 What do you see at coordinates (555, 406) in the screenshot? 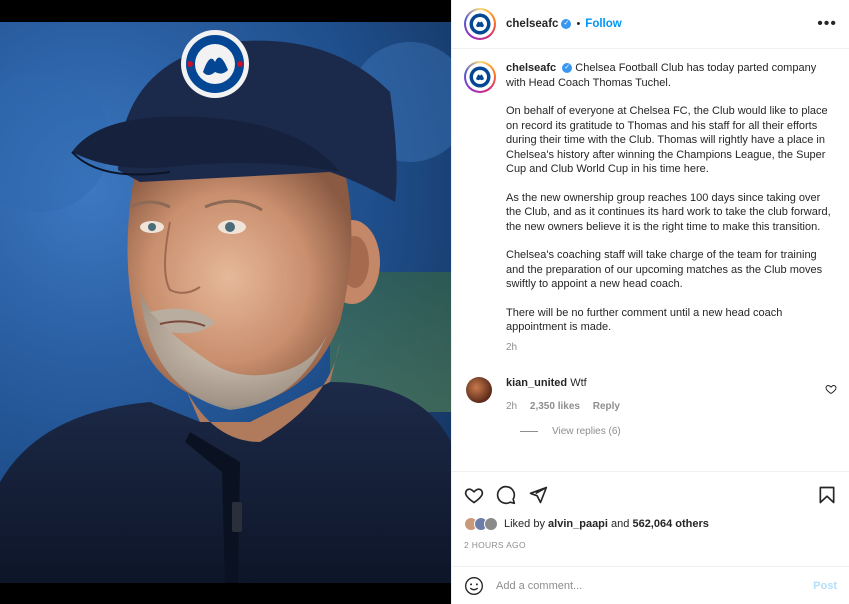
I see `comment-likes: 2,350 likes` at bounding box center [555, 406].